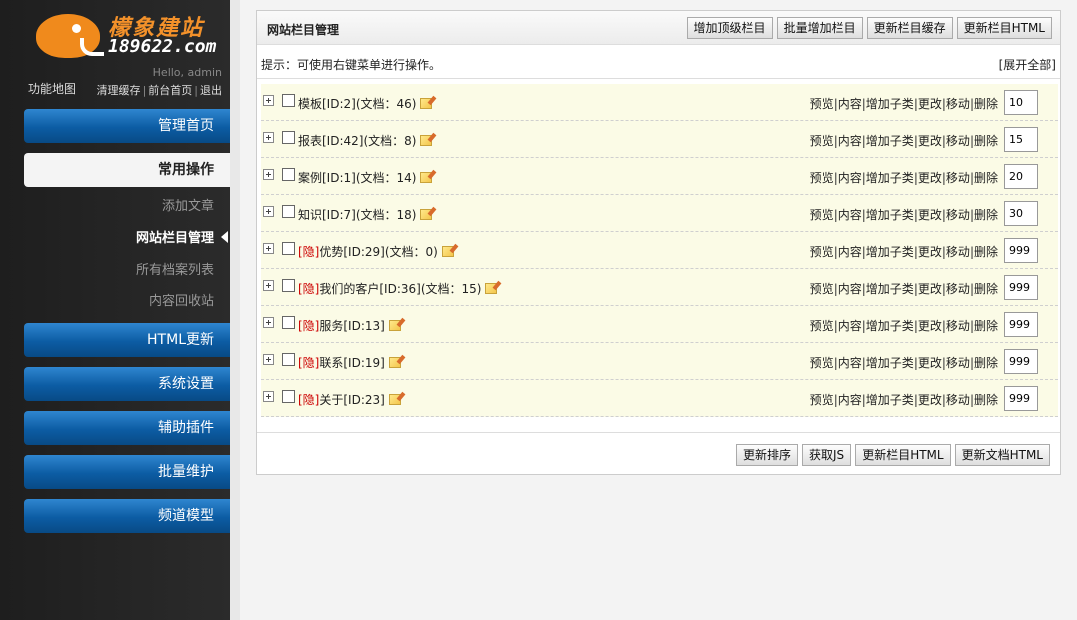 The width and height of the screenshot is (1077, 620). Describe the element at coordinates (365, 177) in the screenshot. I see `category-label: 案例[ID:1](文档：14)` at that location.